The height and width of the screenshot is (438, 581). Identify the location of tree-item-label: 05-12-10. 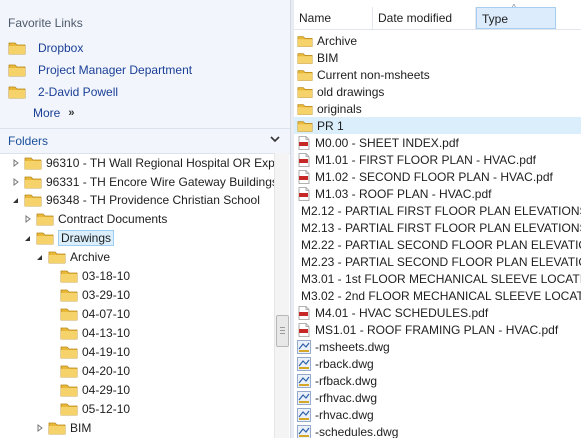
(106, 409).